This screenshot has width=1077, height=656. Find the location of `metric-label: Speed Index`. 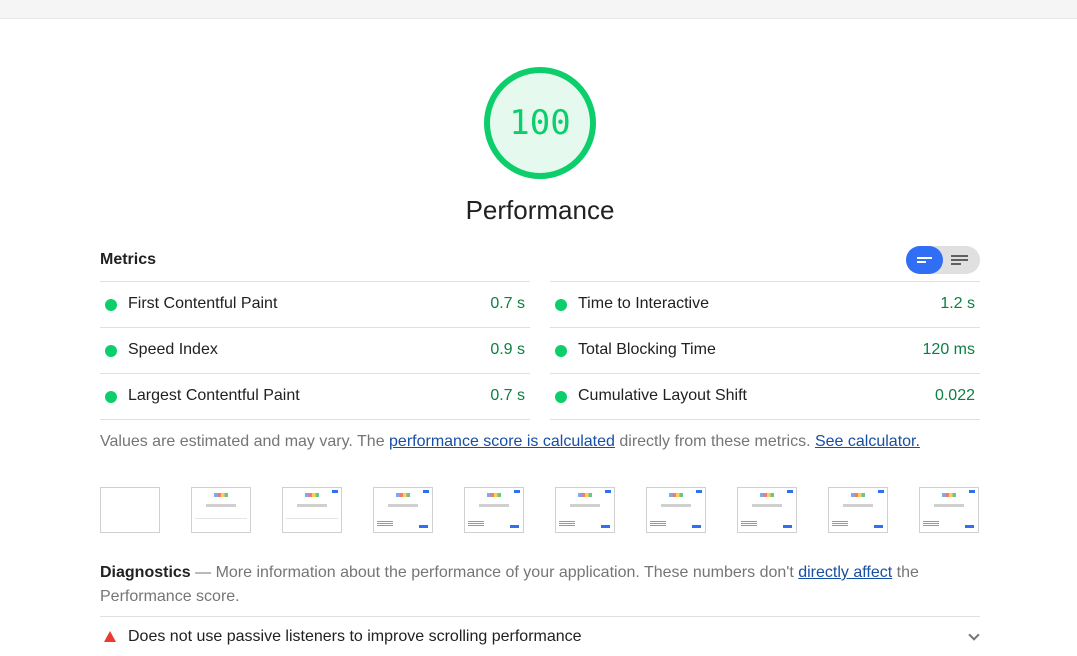

metric-label: Speed Index is located at coordinates (173, 349).